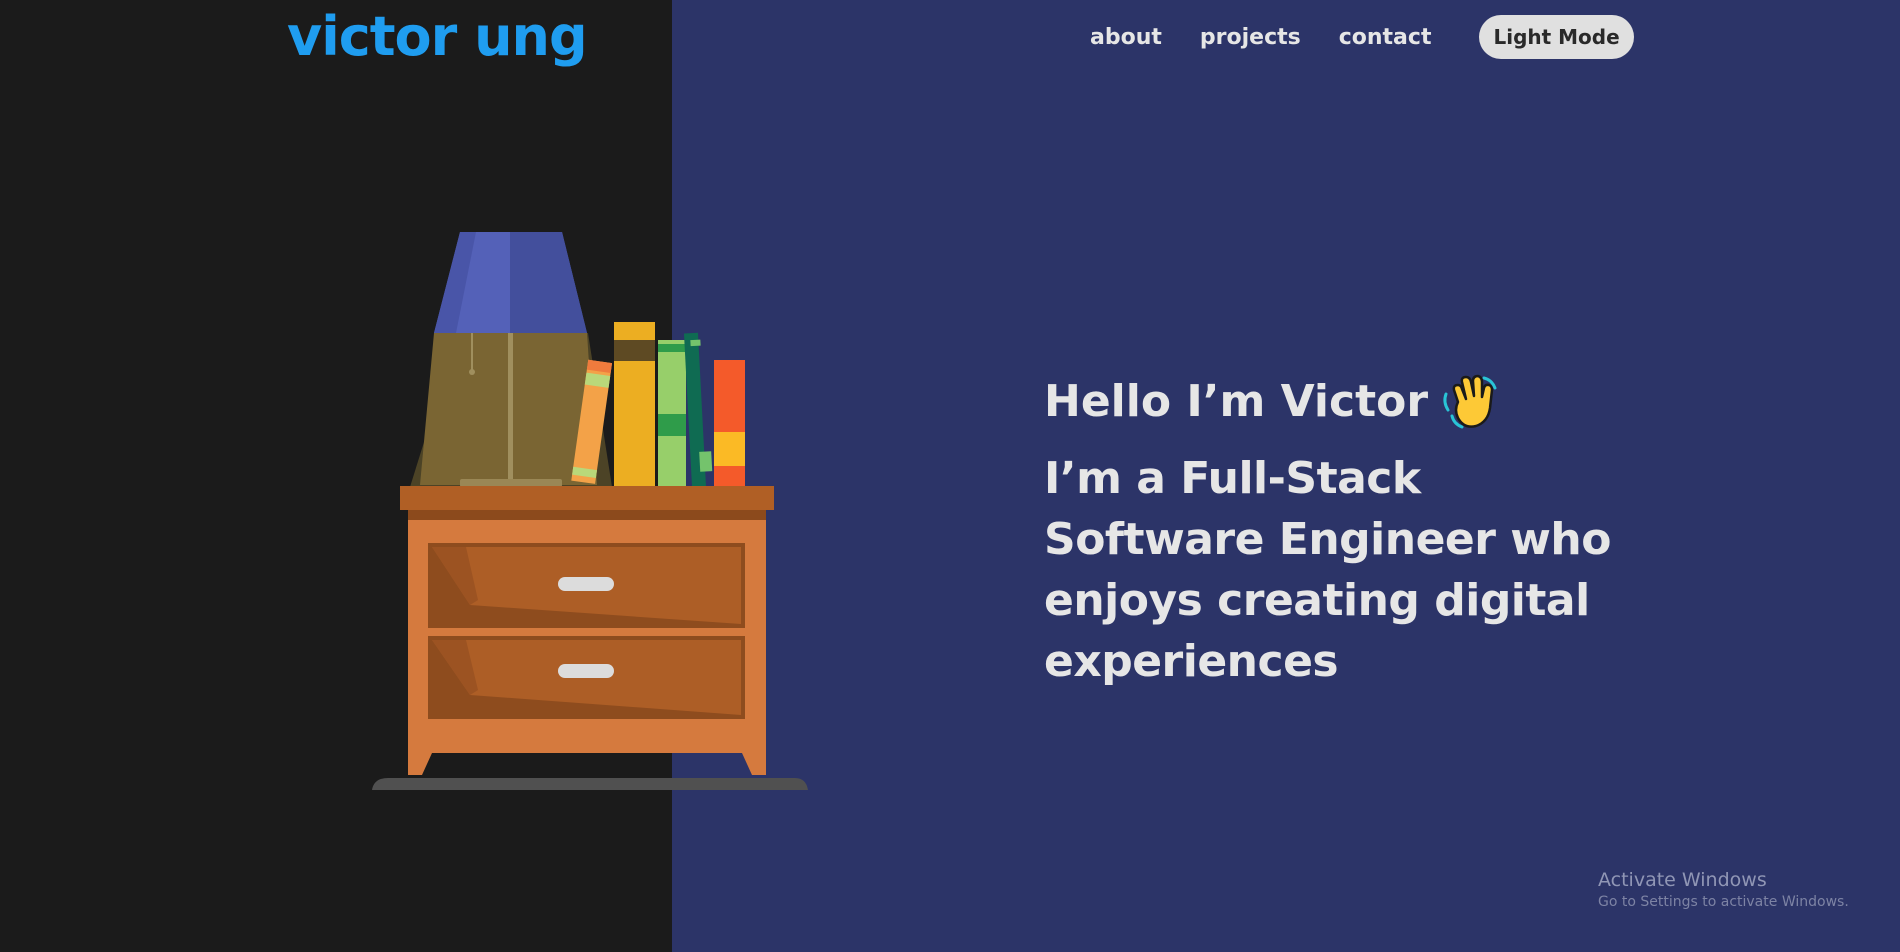 This screenshot has height=952, width=1900. I want to click on nightstand-underline, so click(587, 515).